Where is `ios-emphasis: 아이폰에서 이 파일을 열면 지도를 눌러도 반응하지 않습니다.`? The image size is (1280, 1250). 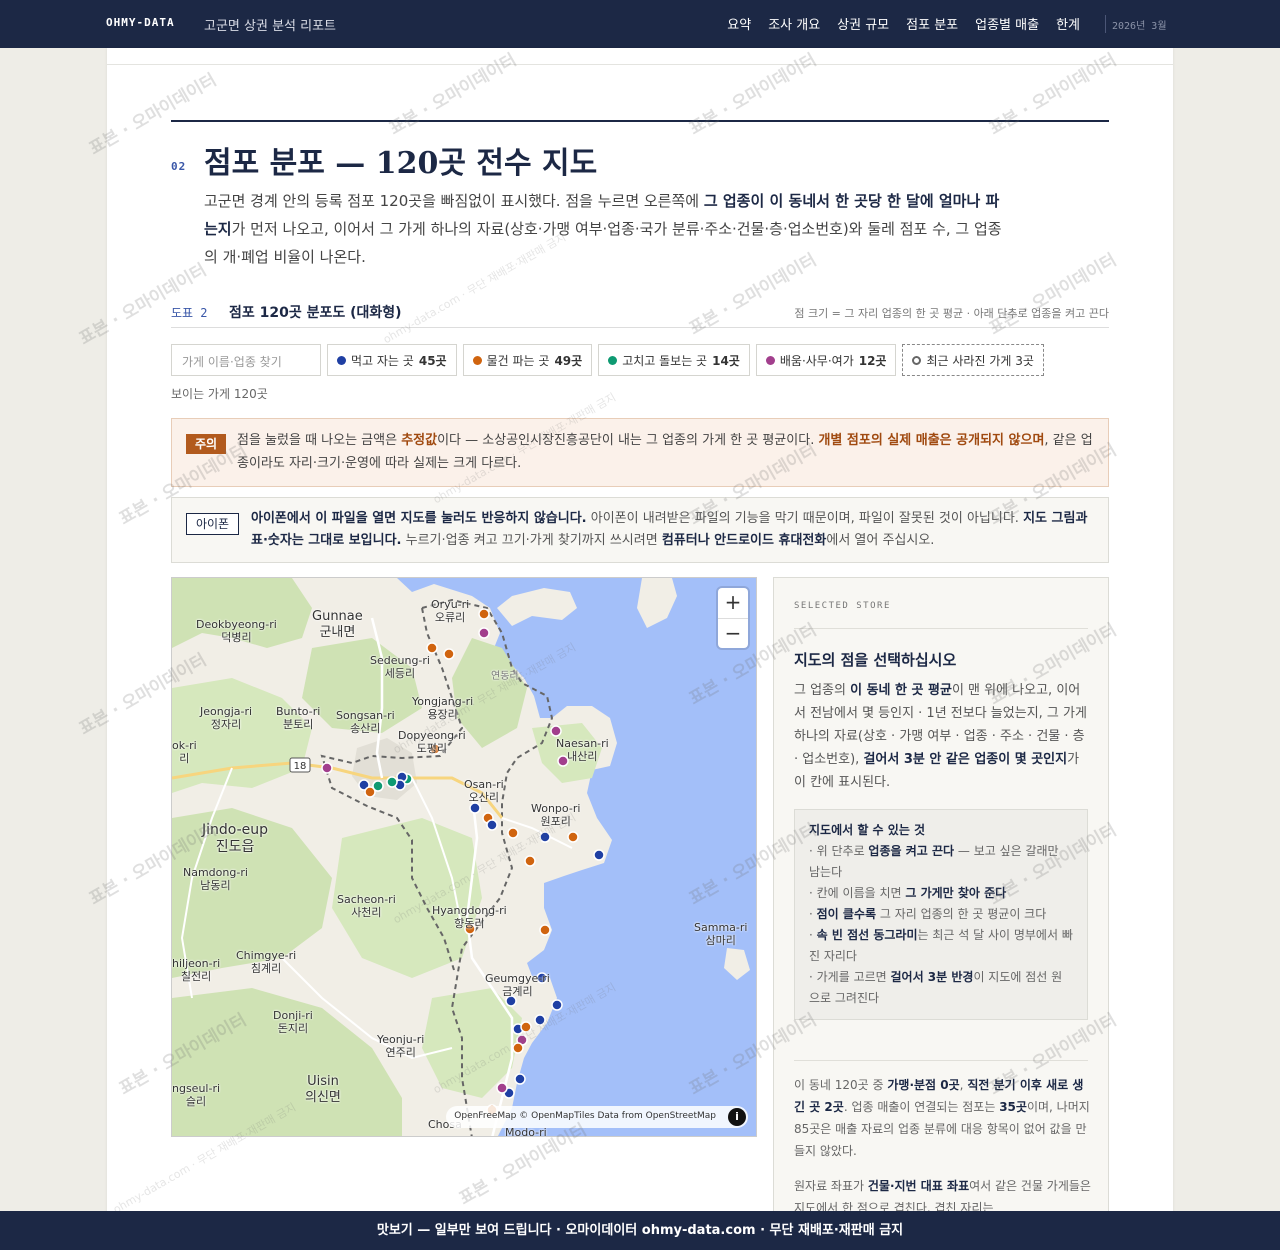
ios-emphasis: 아이폰에서 이 파일을 열면 지도를 눌러도 반응하지 않습니다. is located at coordinates (419, 518).